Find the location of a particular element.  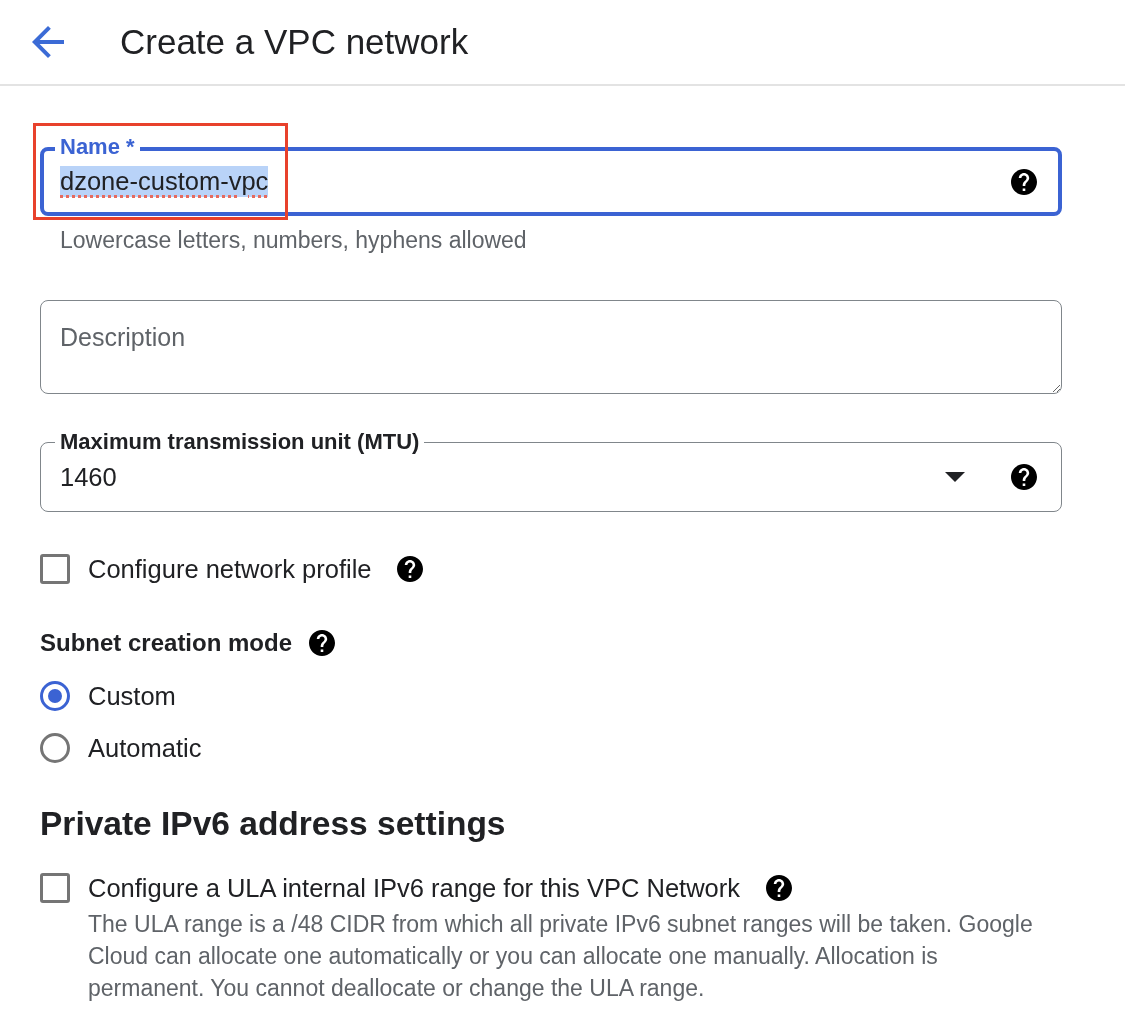

checkbox-label: Configure a ULA internal IPv6 range for this VPC Network is located at coordinates (414, 888).